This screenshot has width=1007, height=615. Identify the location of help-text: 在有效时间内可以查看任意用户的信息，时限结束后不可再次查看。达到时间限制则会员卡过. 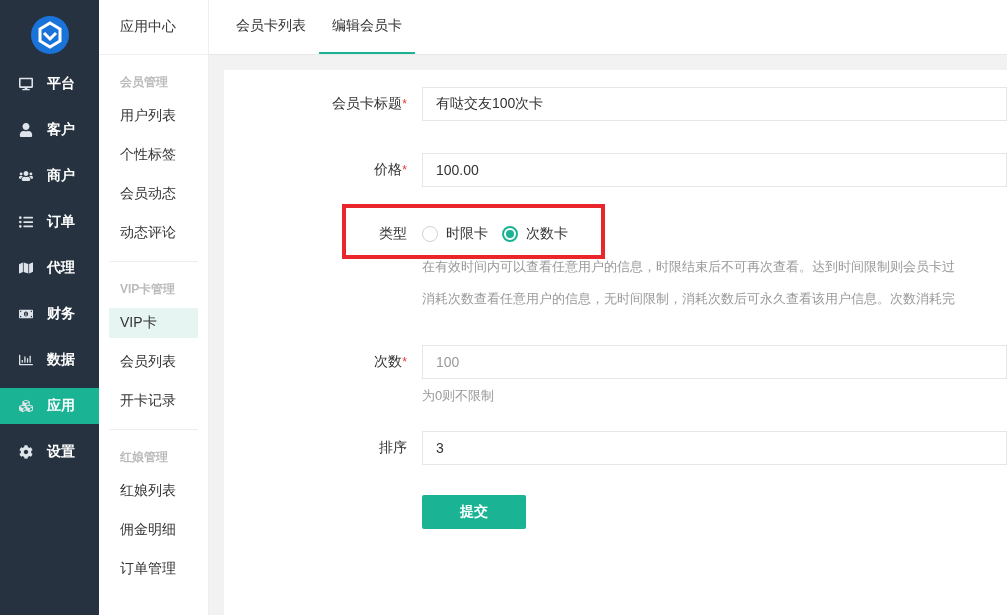
(689, 267).